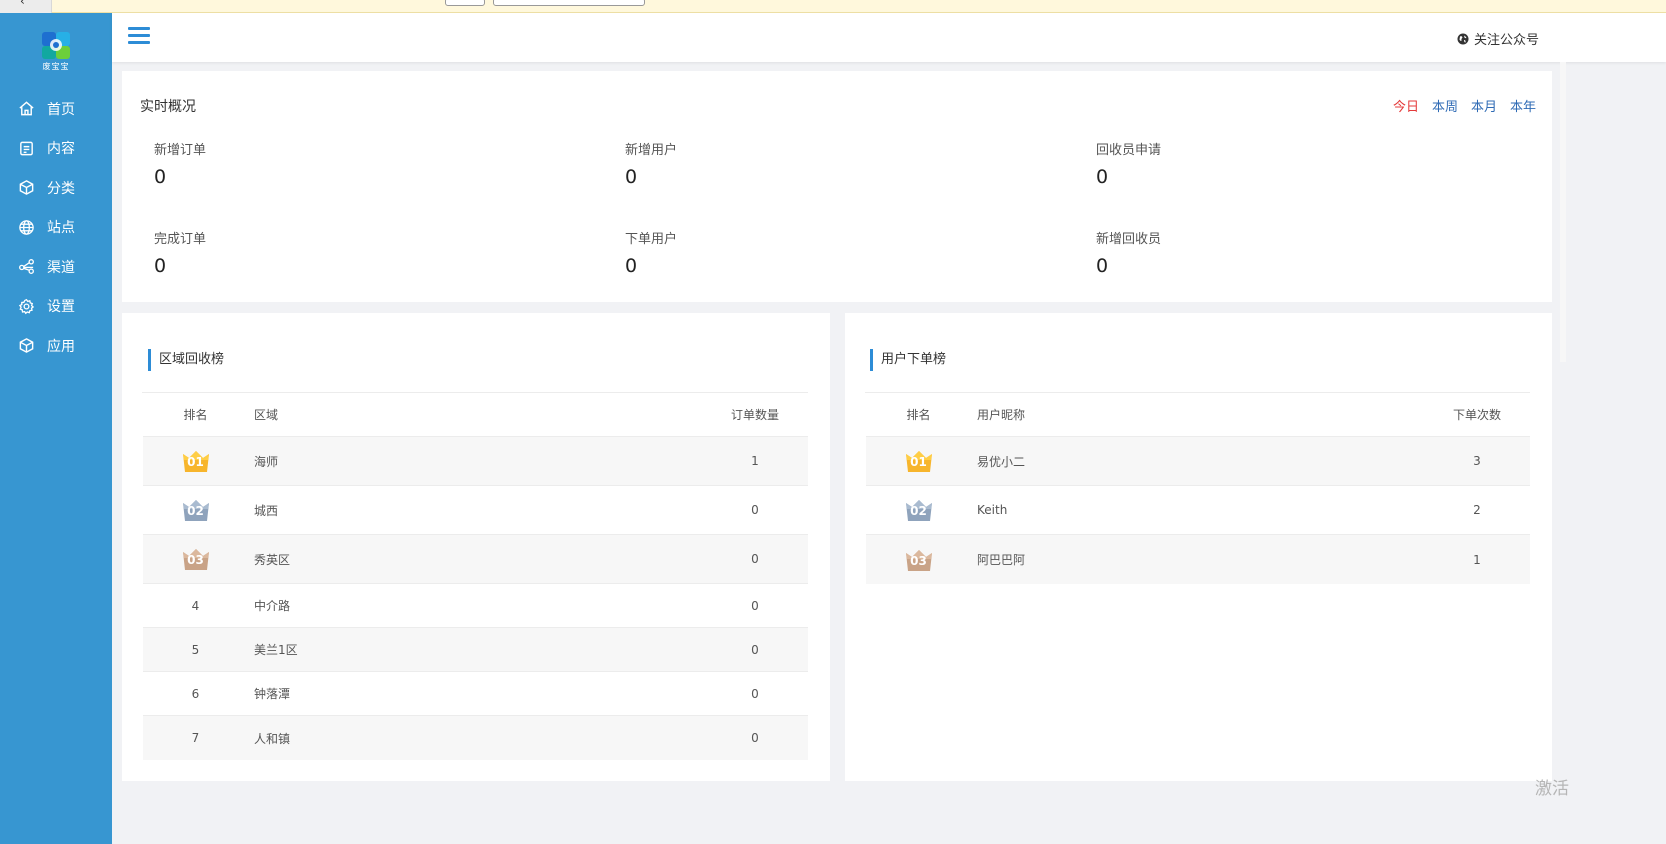 The width and height of the screenshot is (1666, 844). Describe the element at coordinates (1129, 150) in the screenshot. I see `stat-label: 回收员申请` at that location.